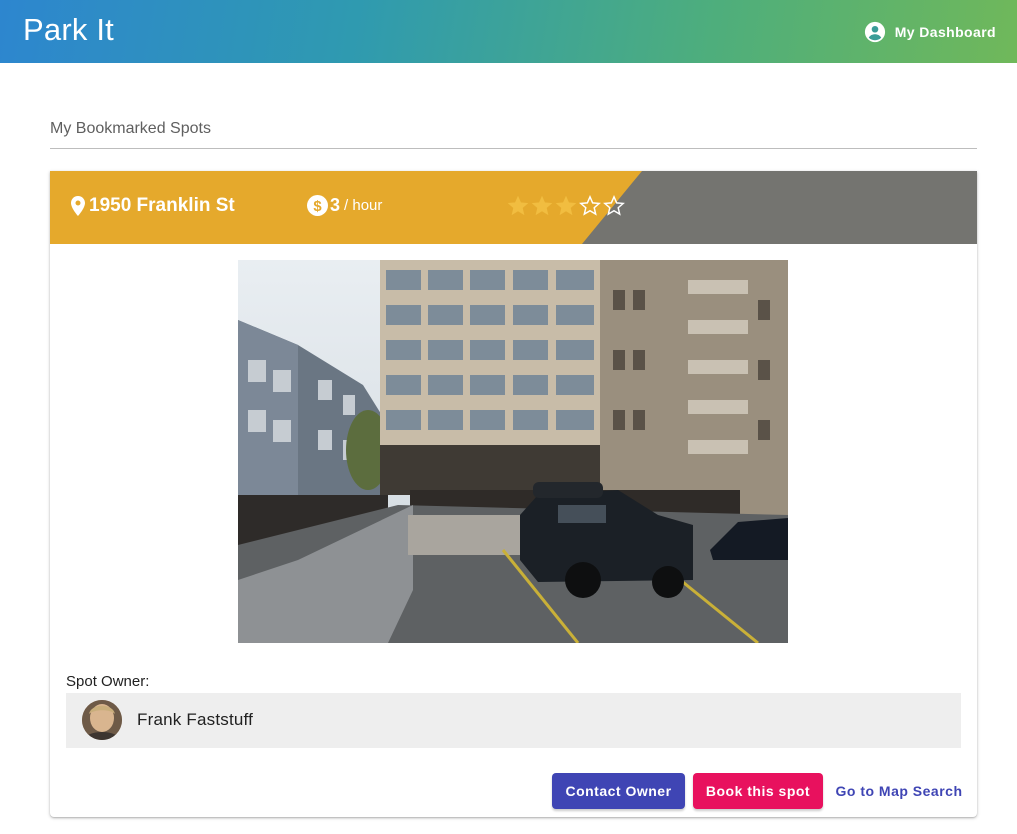  Describe the element at coordinates (162, 205) in the screenshot. I see `spot-address: 1950 Franklin St` at that location.